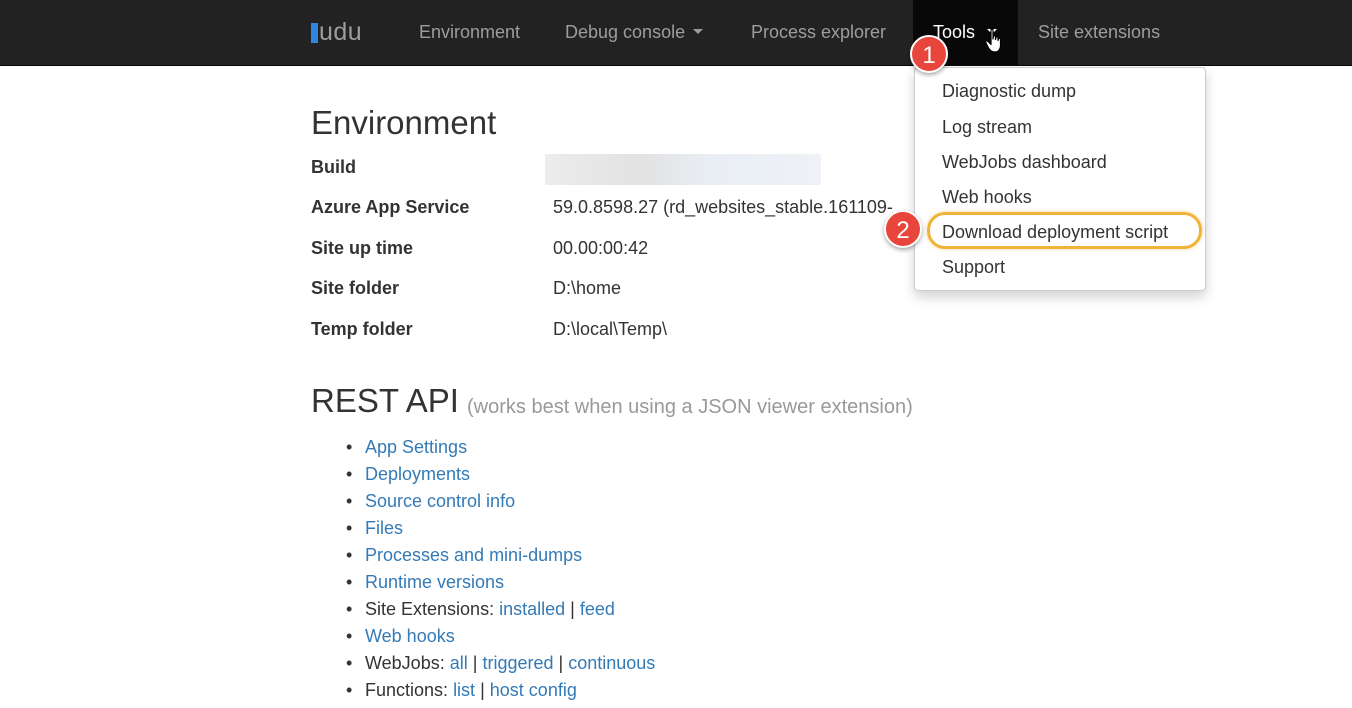  I want to click on list-item: • Web hooks, so click(500, 636).